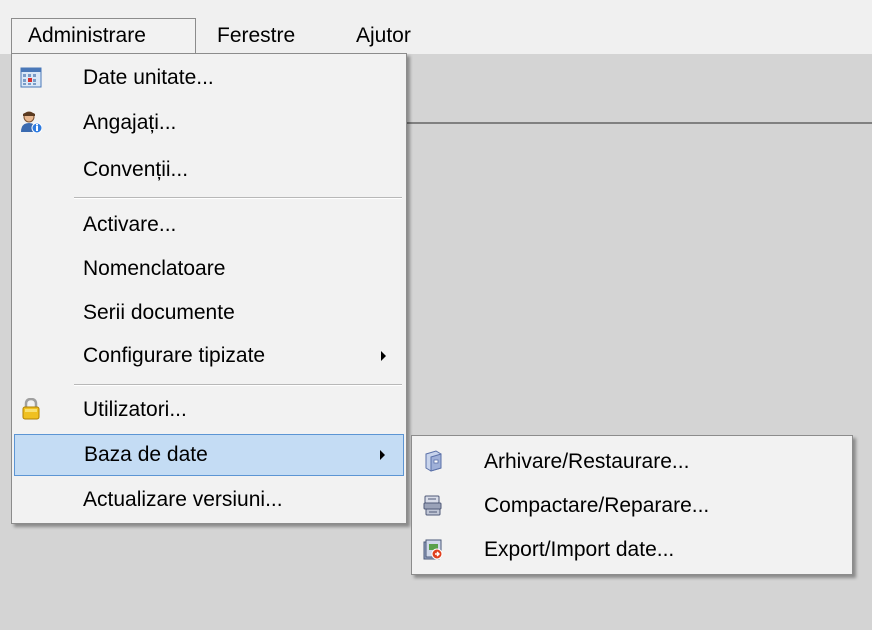 The height and width of the screenshot is (630, 872). I want to click on menu-item-label: Serii documente, so click(159, 312).